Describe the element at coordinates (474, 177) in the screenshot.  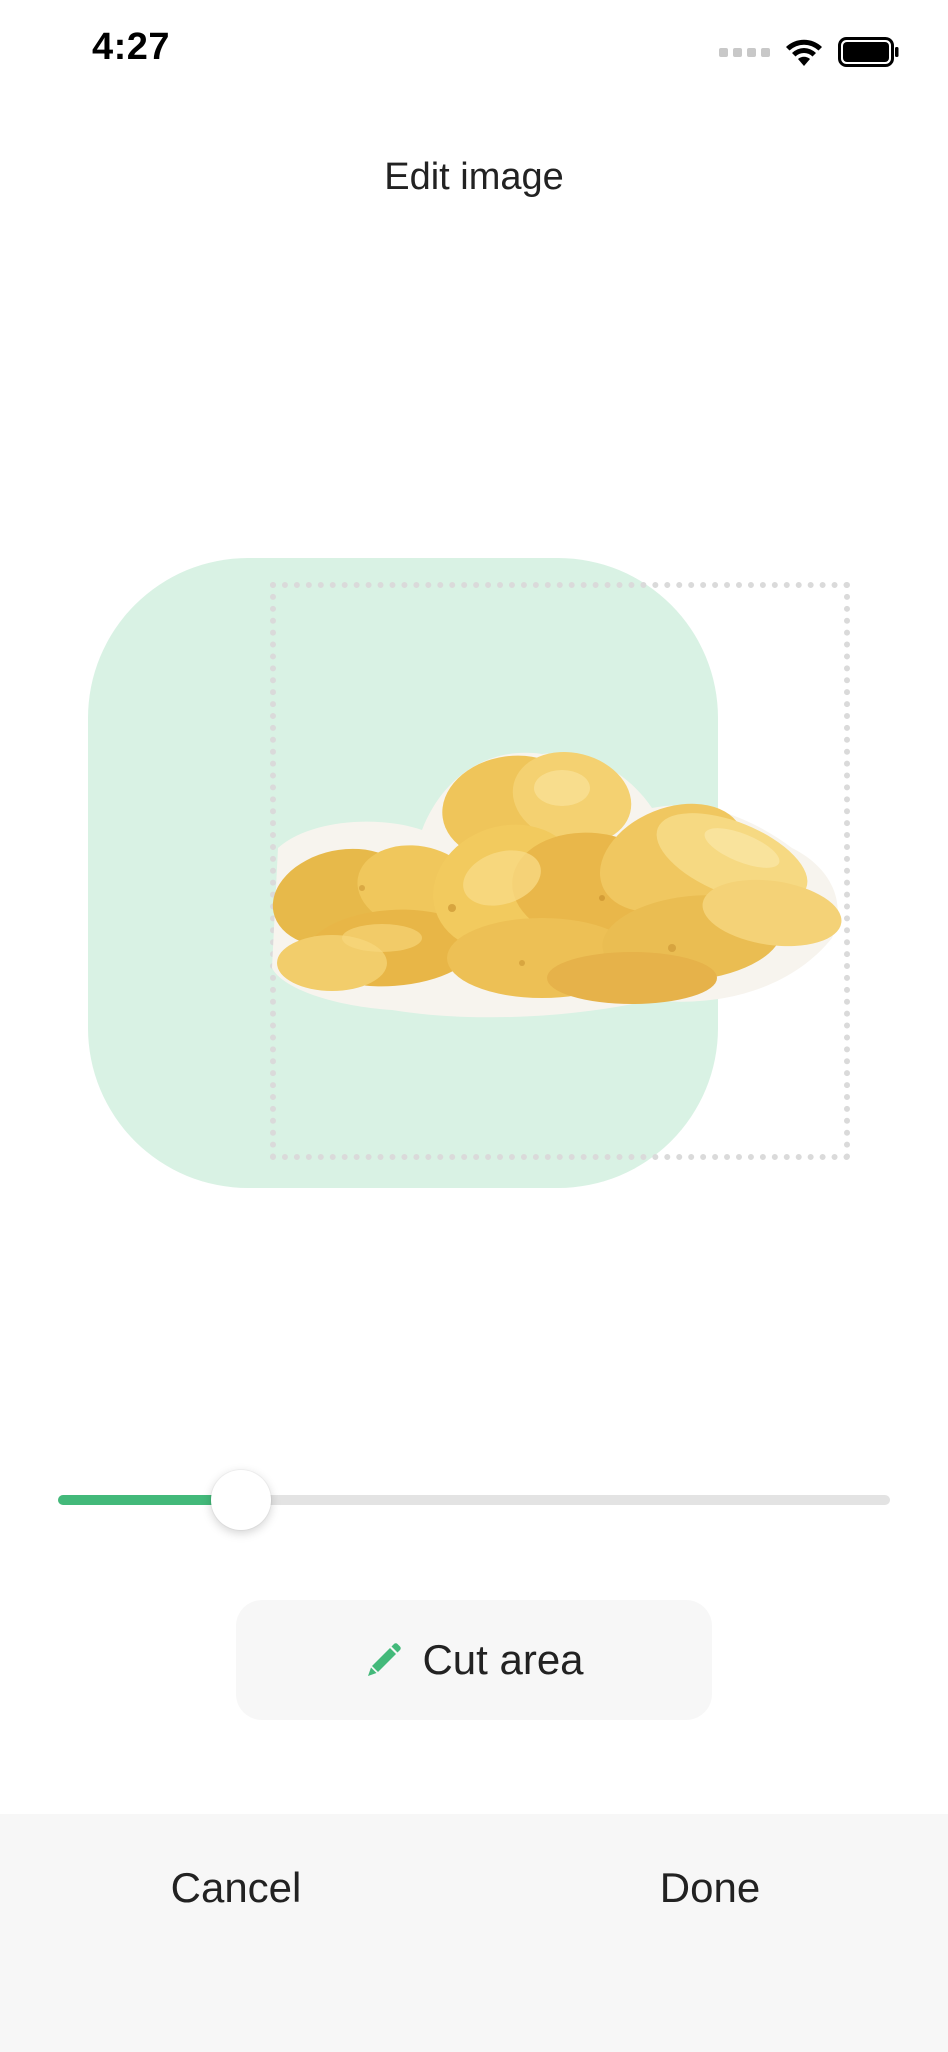
I see `page-title: Edit image` at that location.